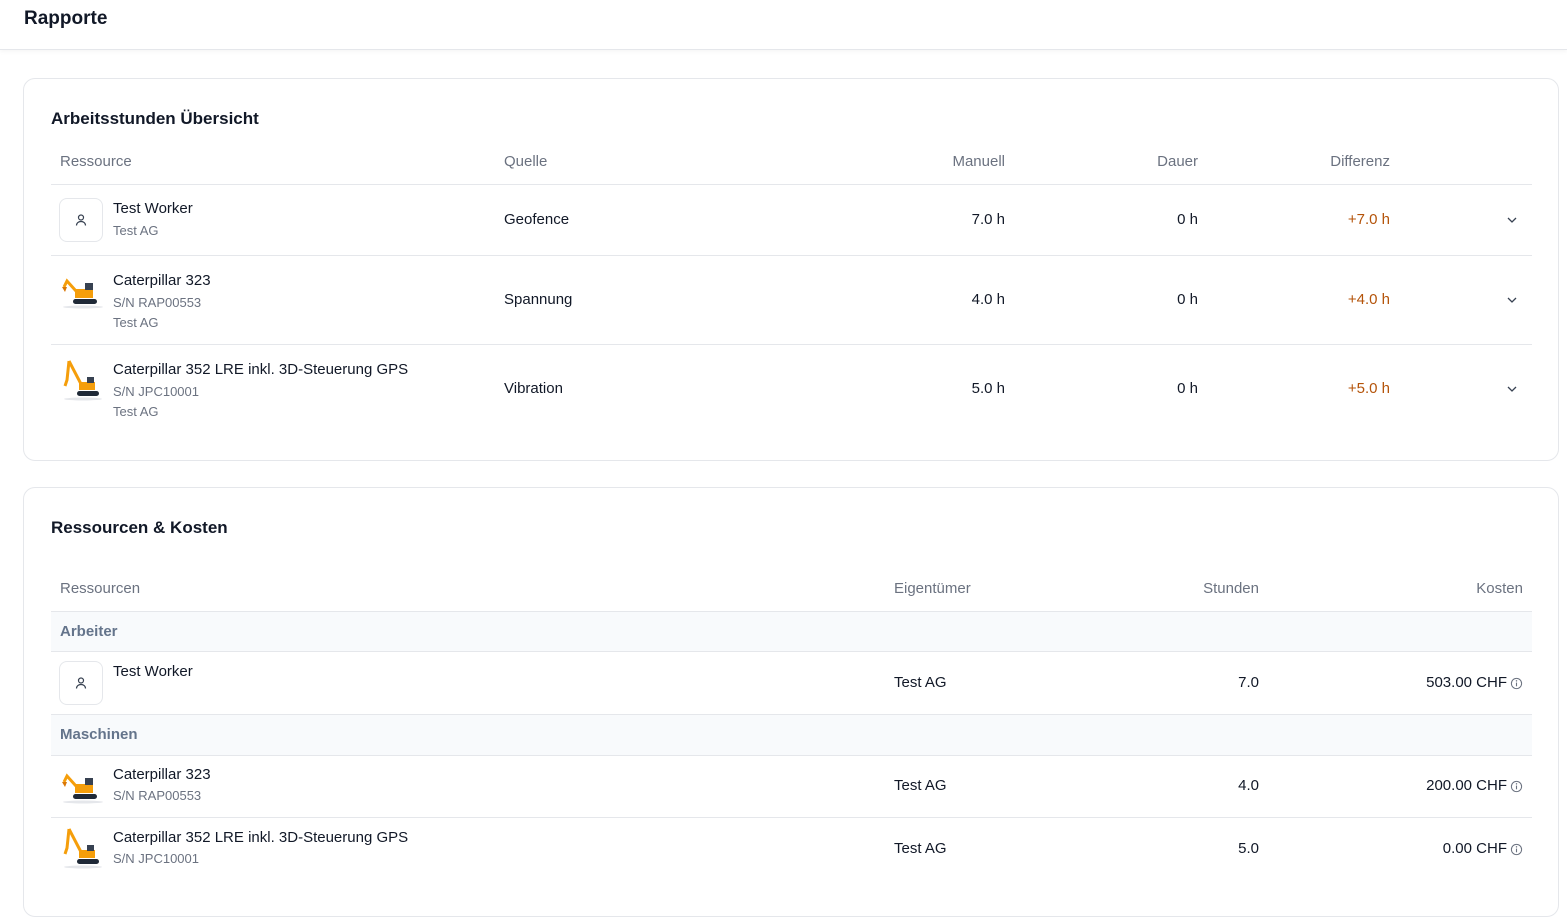 This screenshot has height=917, width=1567. What do you see at coordinates (96, 161) in the screenshot?
I see `col-header-resource: Ressource` at bounding box center [96, 161].